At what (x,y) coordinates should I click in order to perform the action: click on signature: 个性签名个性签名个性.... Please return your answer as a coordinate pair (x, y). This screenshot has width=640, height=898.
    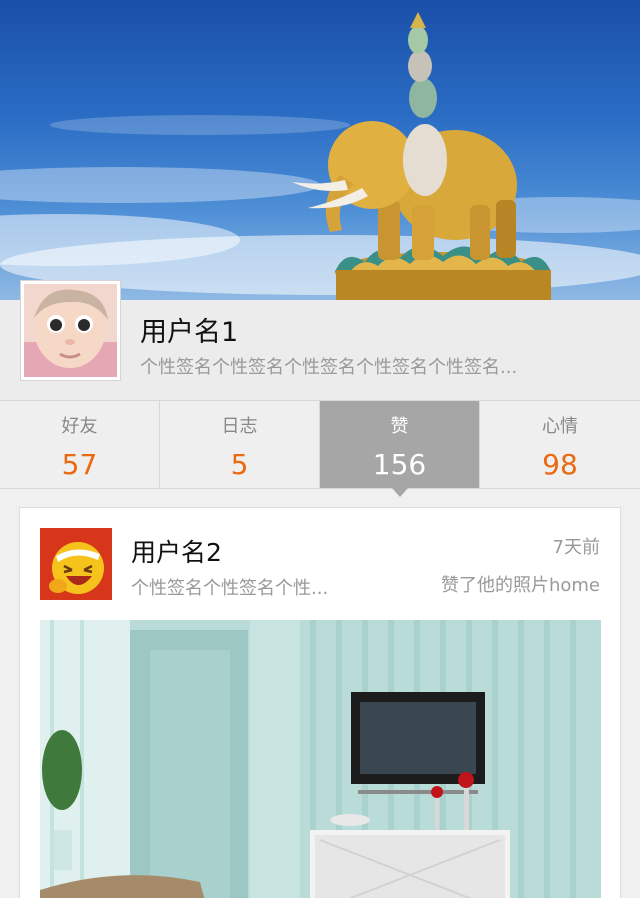
    Looking at the image, I should click on (230, 588).